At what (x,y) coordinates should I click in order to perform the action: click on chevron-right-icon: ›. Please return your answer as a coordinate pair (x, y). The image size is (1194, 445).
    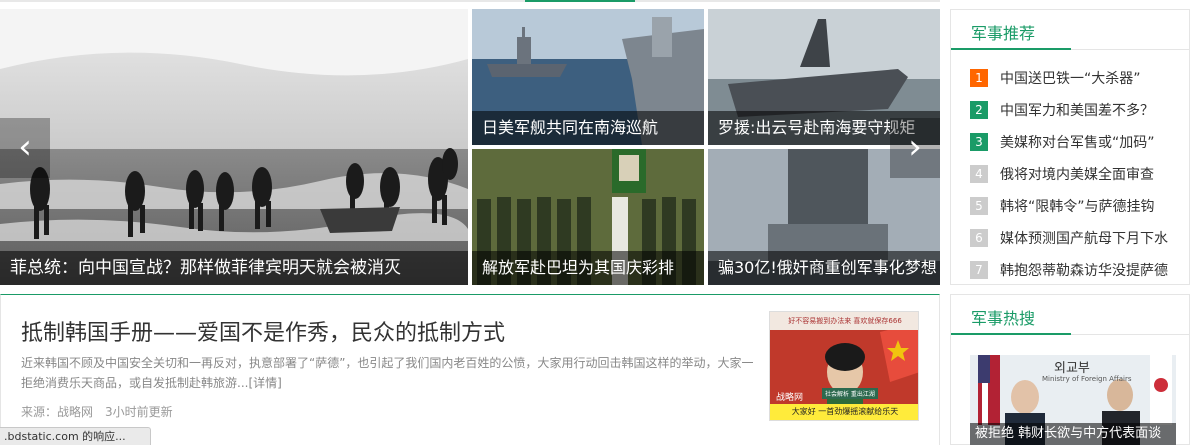
    Looking at the image, I should click on (915, 147).